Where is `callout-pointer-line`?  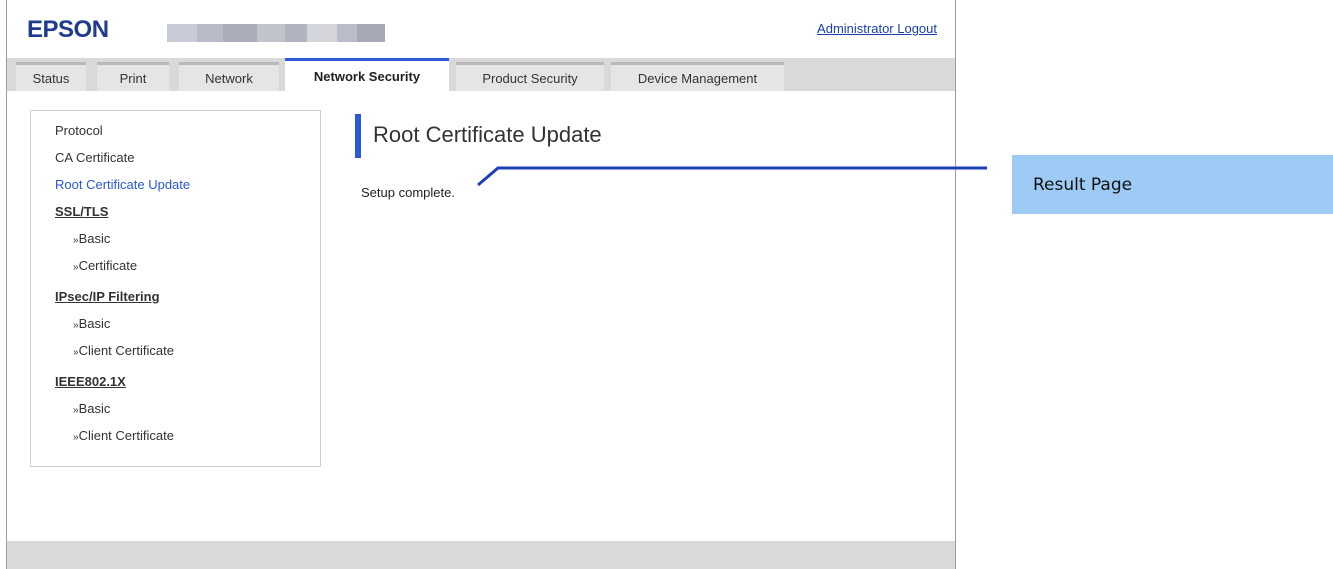 callout-pointer-line is located at coordinates (732, 176).